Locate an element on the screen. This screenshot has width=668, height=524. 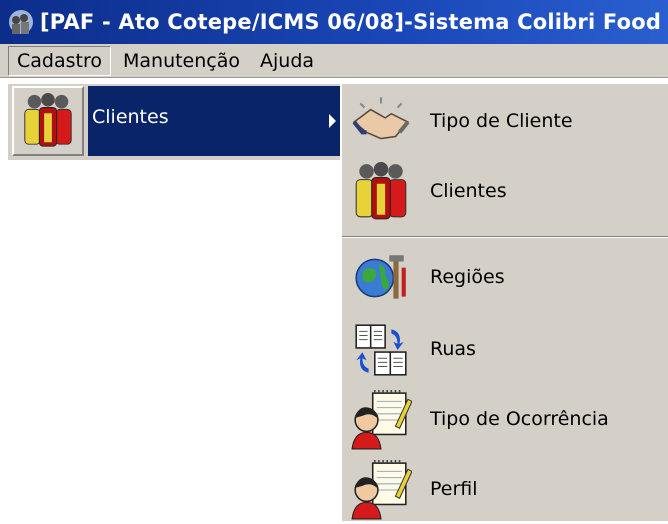
menu-cadastro: Cadastro is located at coordinates (59, 60).